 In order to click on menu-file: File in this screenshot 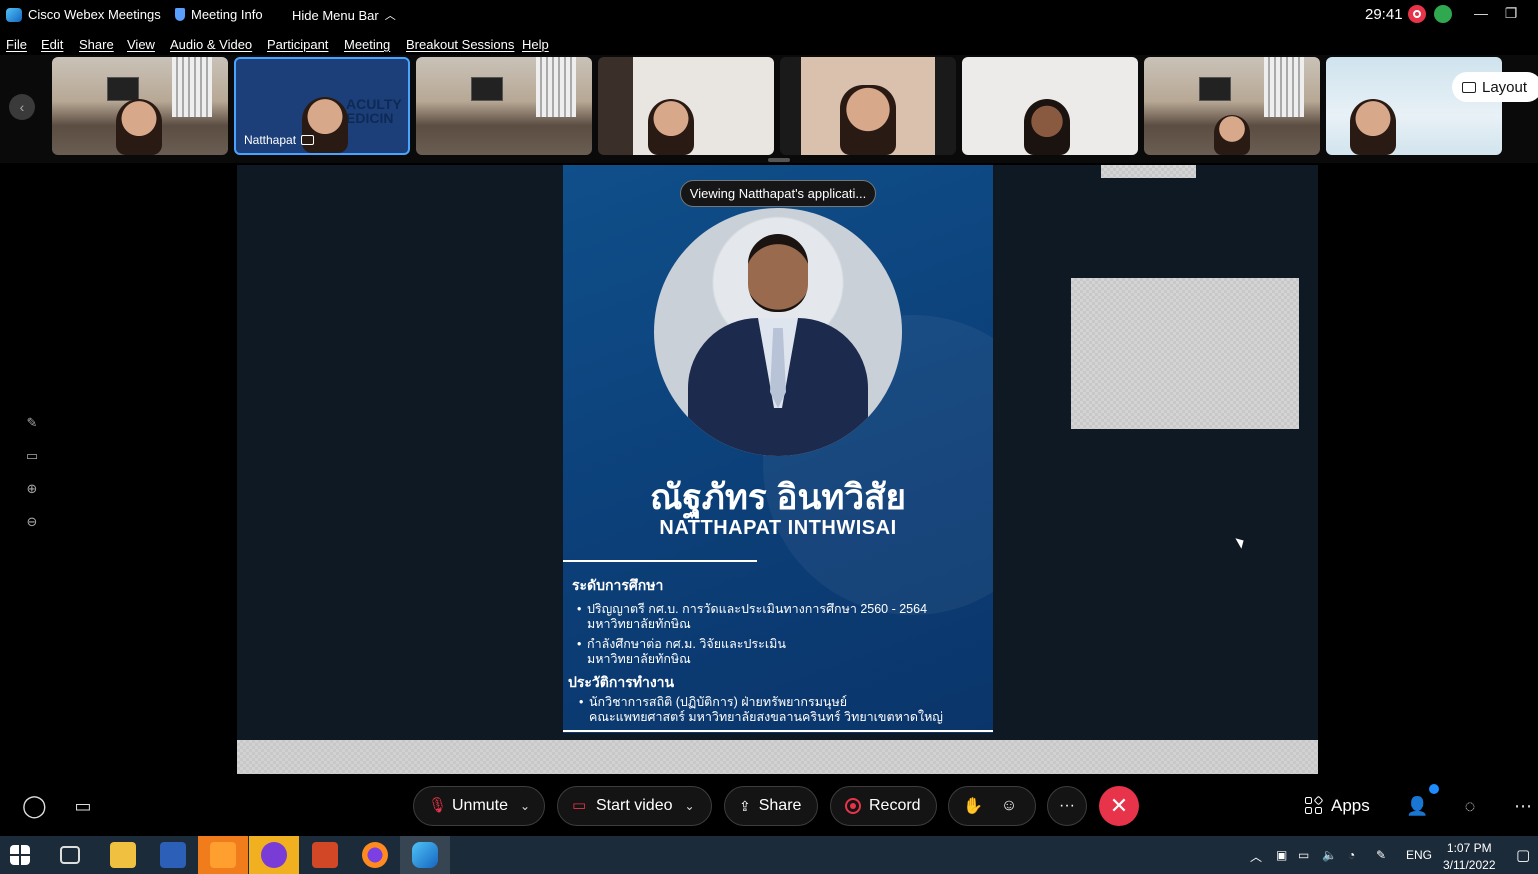, I will do `click(16, 44)`.